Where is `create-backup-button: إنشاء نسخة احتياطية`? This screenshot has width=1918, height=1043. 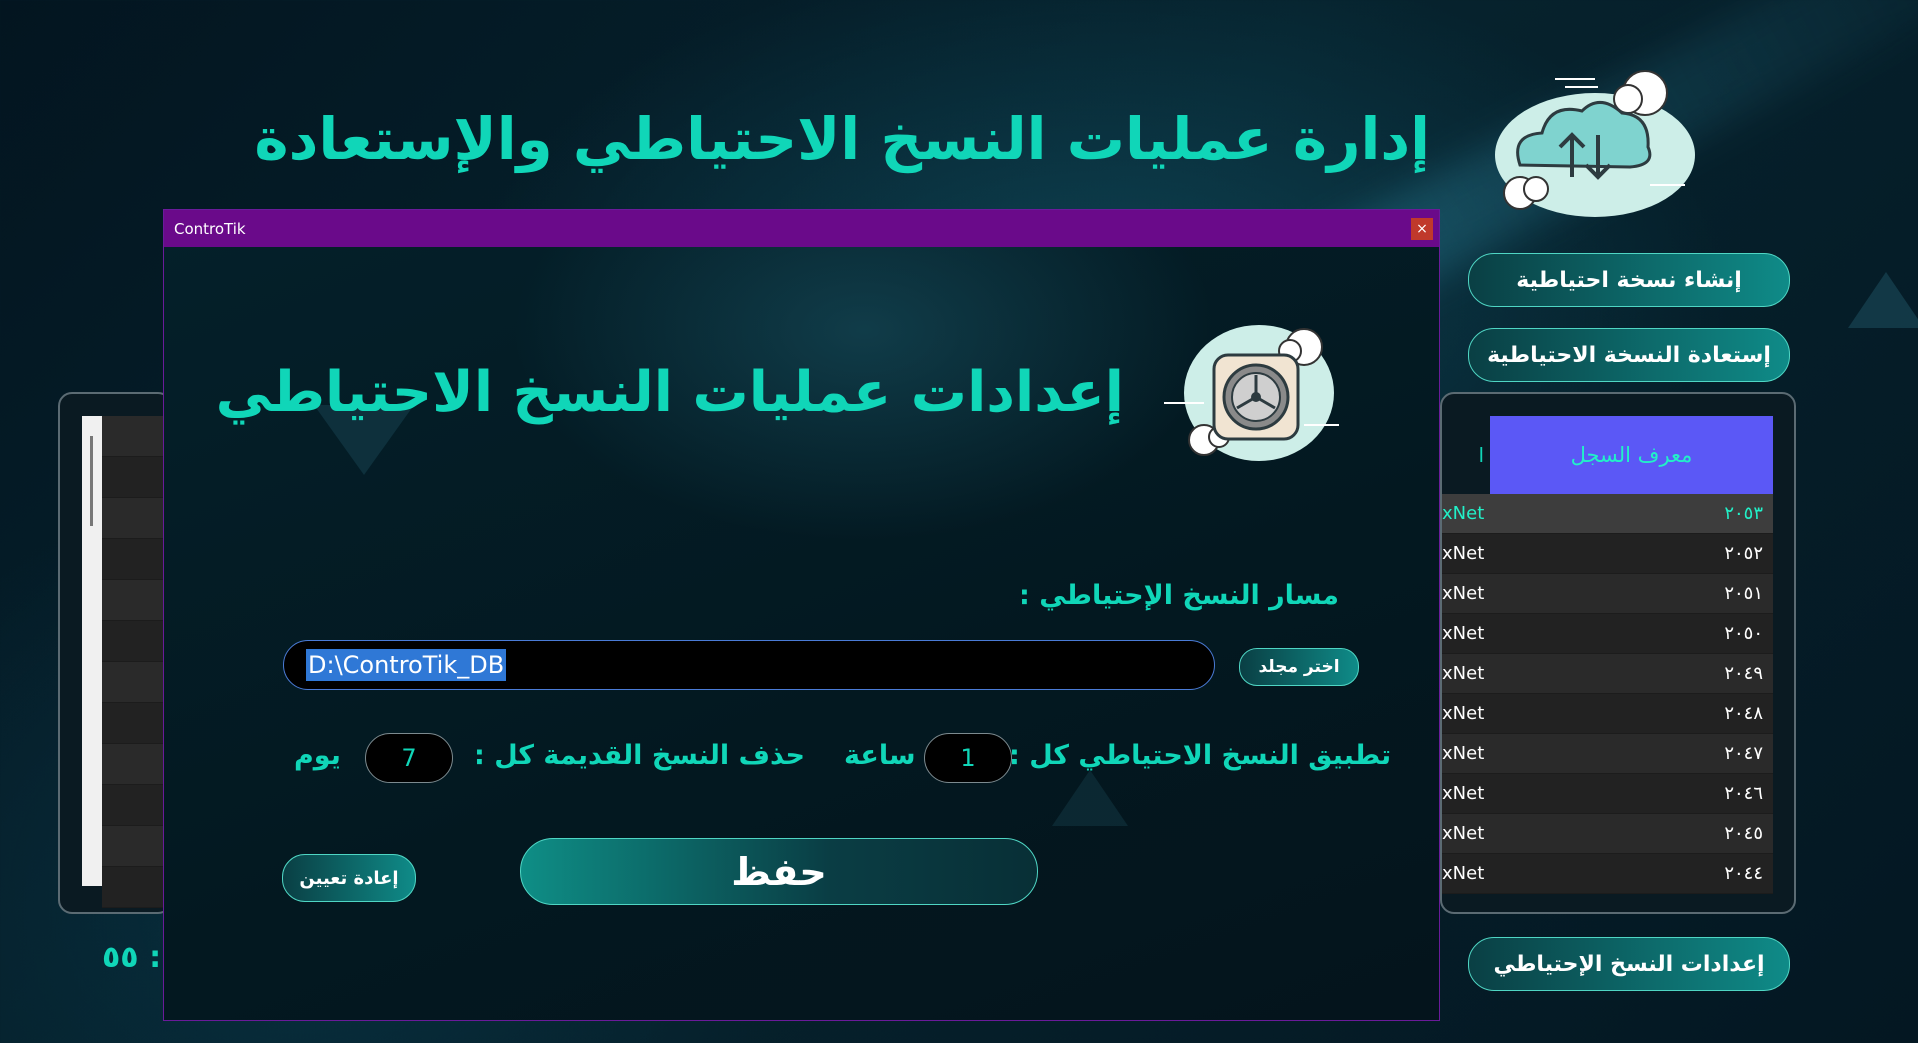
create-backup-button: إنشاء نسخة احتياطية is located at coordinates (1629, 280).